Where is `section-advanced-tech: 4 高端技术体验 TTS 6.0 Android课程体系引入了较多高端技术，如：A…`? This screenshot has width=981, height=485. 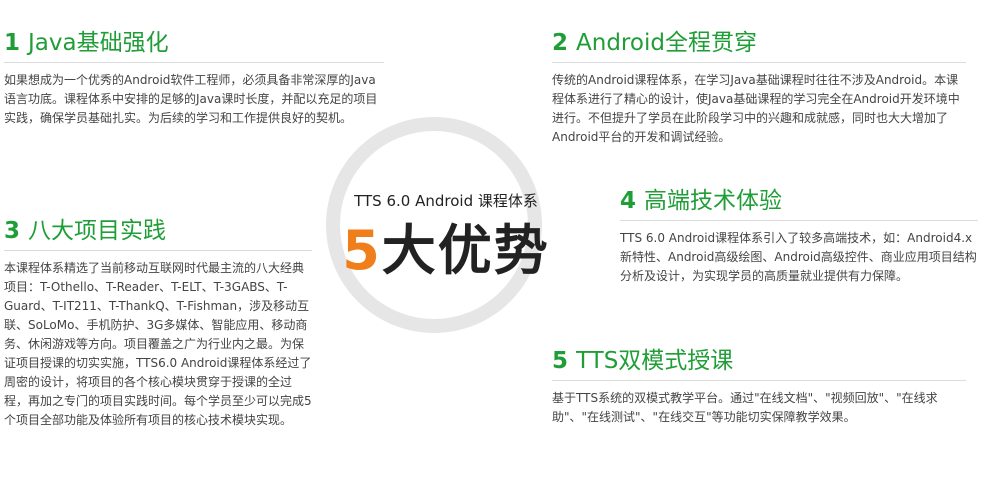
section-advanced-tech: 4 高端技术体验 TTS 6.0 Android课程体系引入了较多高端技术，如：A… is located at coordinates (799, 236).